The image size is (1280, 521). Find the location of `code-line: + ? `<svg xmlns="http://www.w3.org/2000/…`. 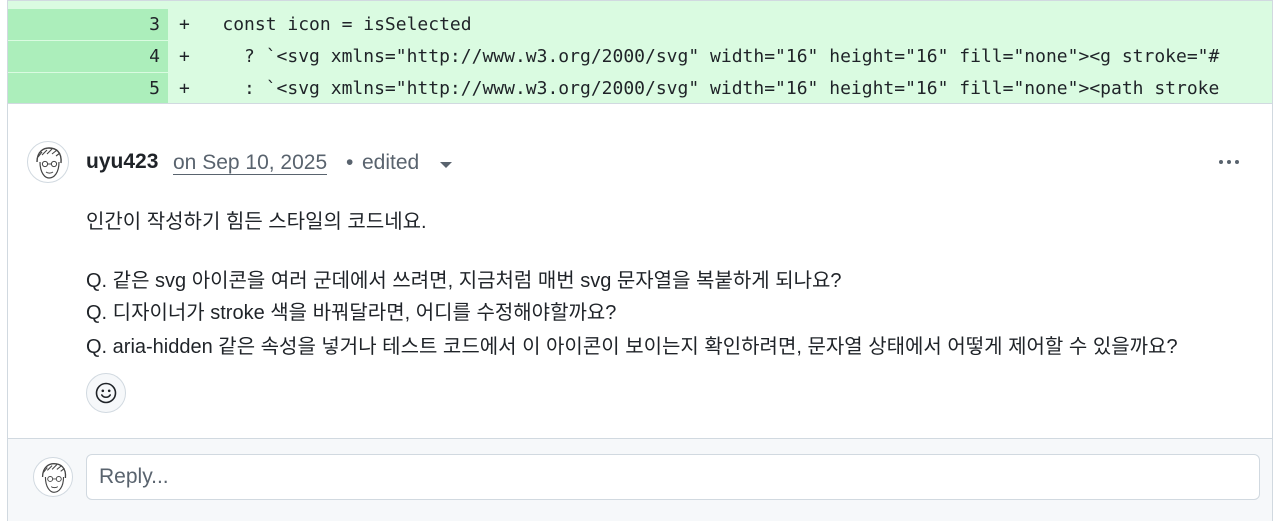

code-line: + ? `<svg xmlns="http://www.w3.org/2000/… is located at coordinates (699, 56).